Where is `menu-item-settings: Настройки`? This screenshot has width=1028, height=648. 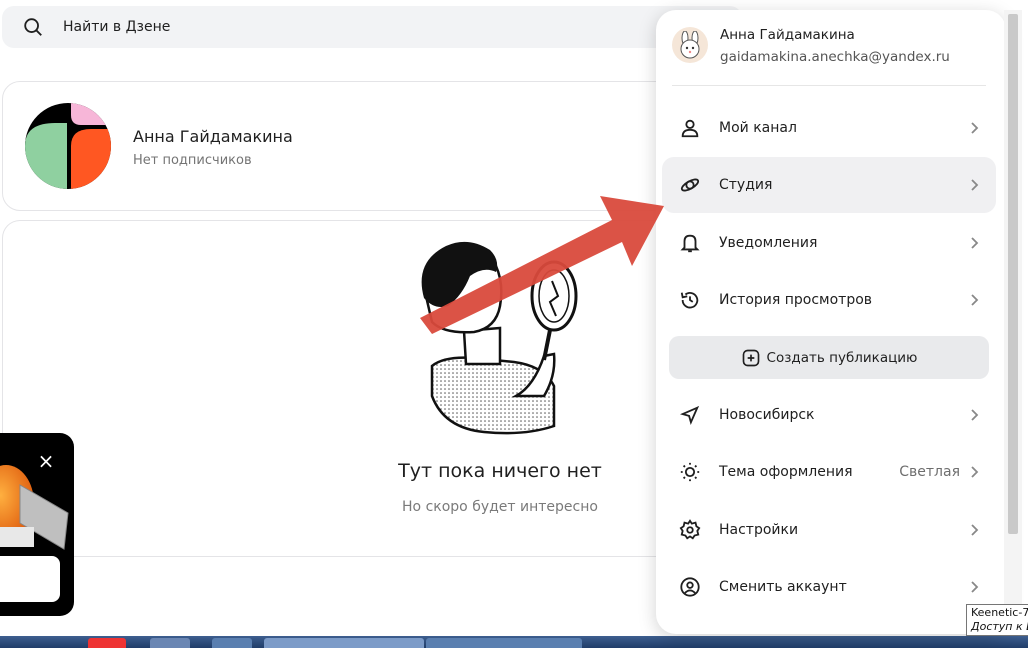 menu-item-settings: Настройки is located at coordinates (829, 530).